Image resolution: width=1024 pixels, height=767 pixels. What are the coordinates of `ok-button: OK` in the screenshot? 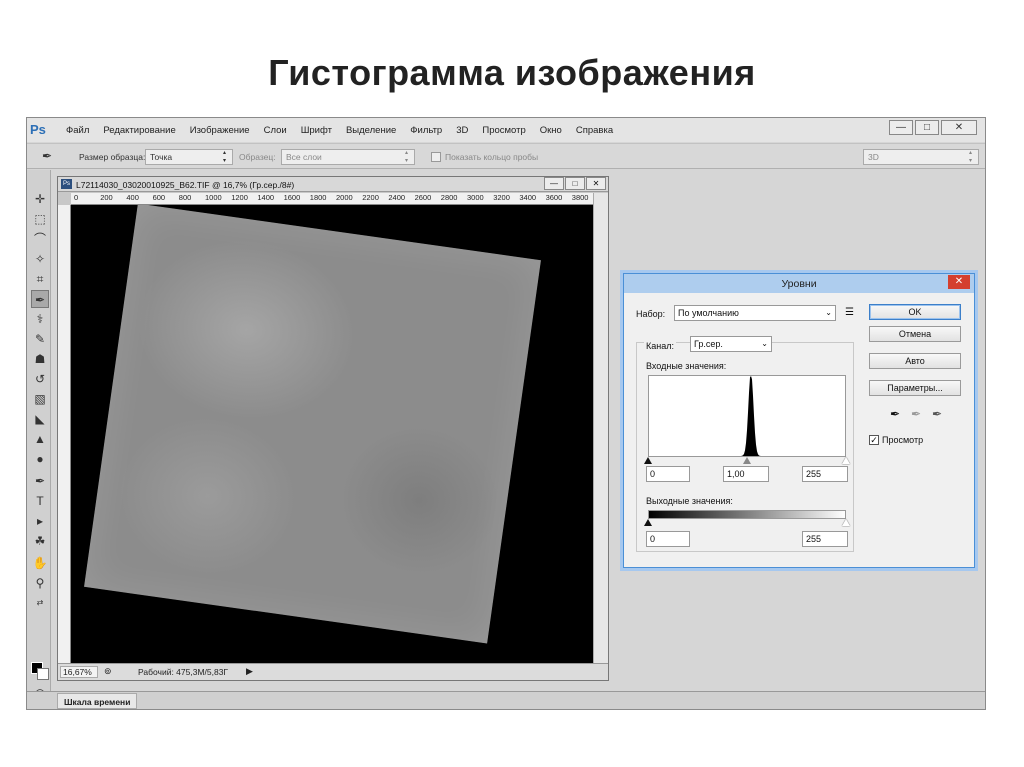 It's located at (915, 312).